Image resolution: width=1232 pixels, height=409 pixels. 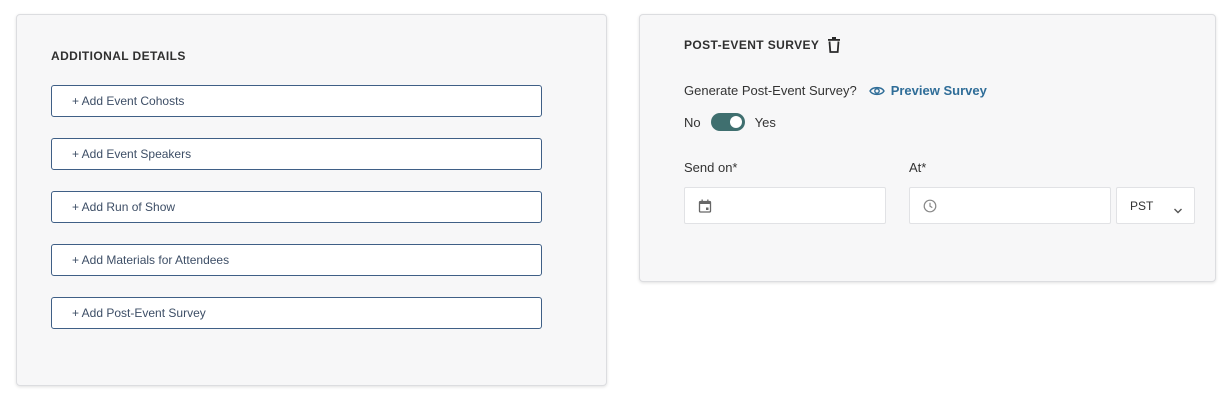 I want to click on add-post-event-survey-button: + Add Post-Event Survey, so click(x=296, y=313).